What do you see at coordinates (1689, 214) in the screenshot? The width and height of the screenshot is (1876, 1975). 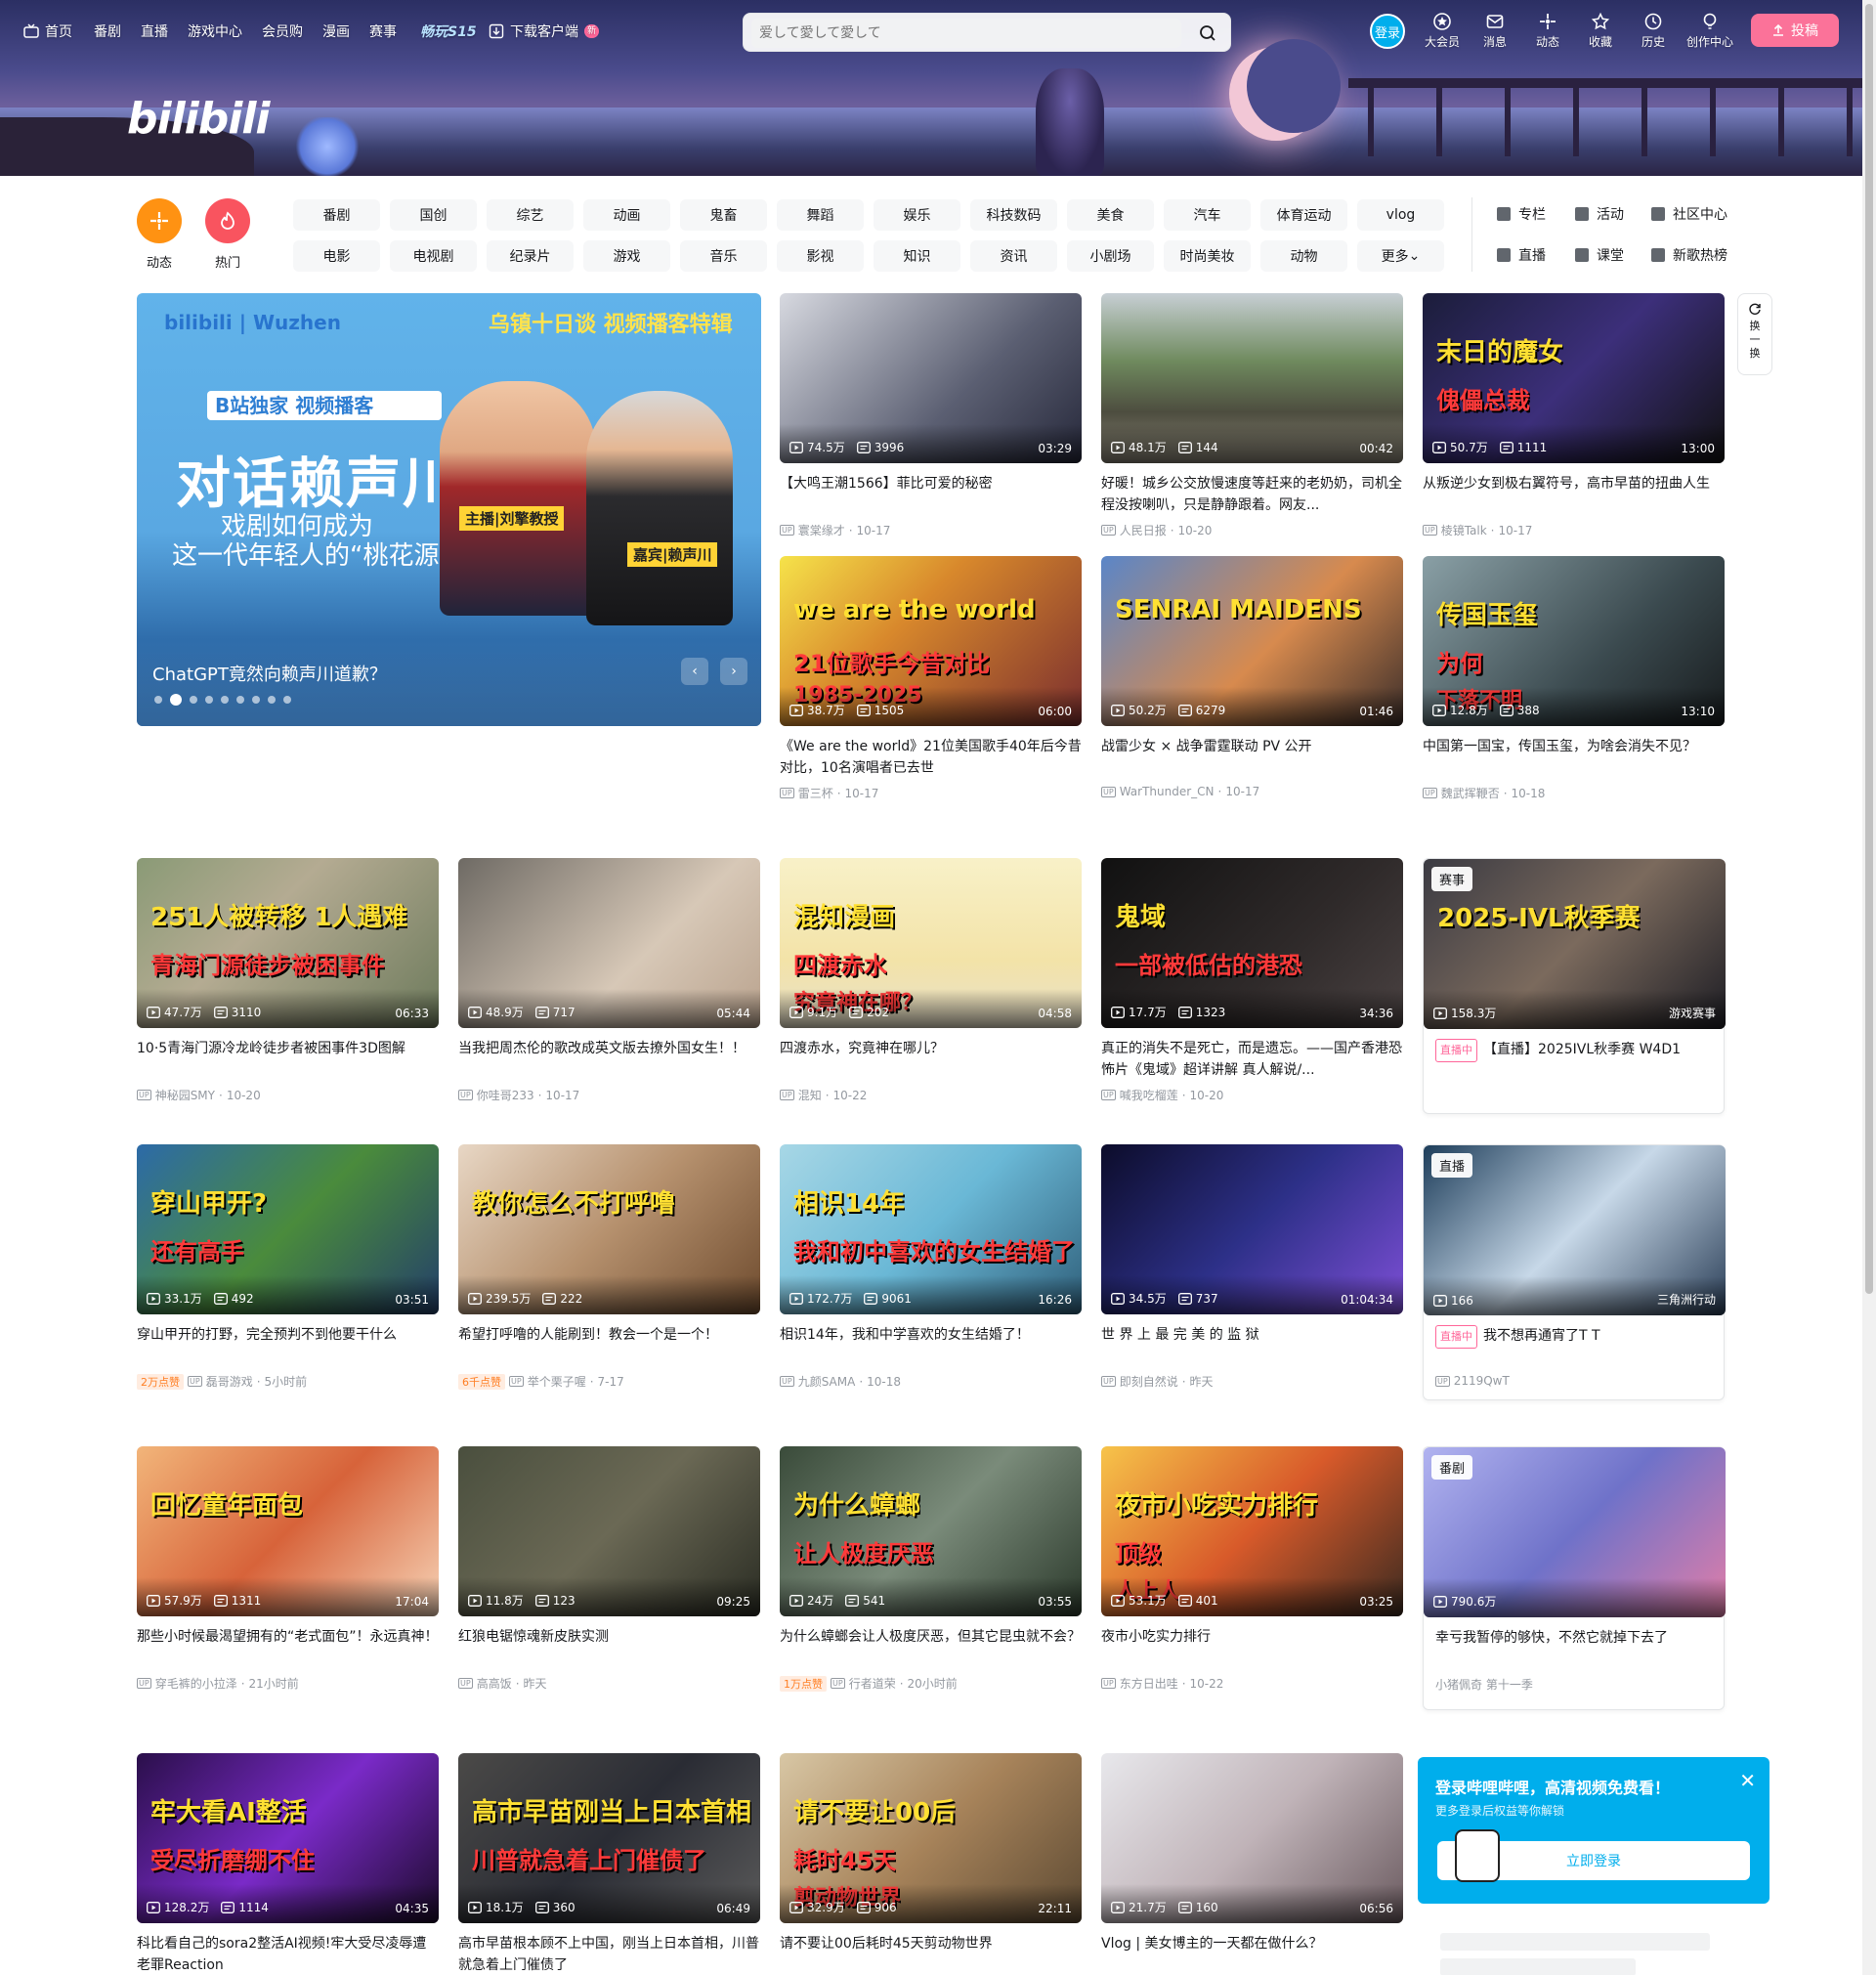 I see `link-community: 社区中心` at bounding box center [1689, 214].